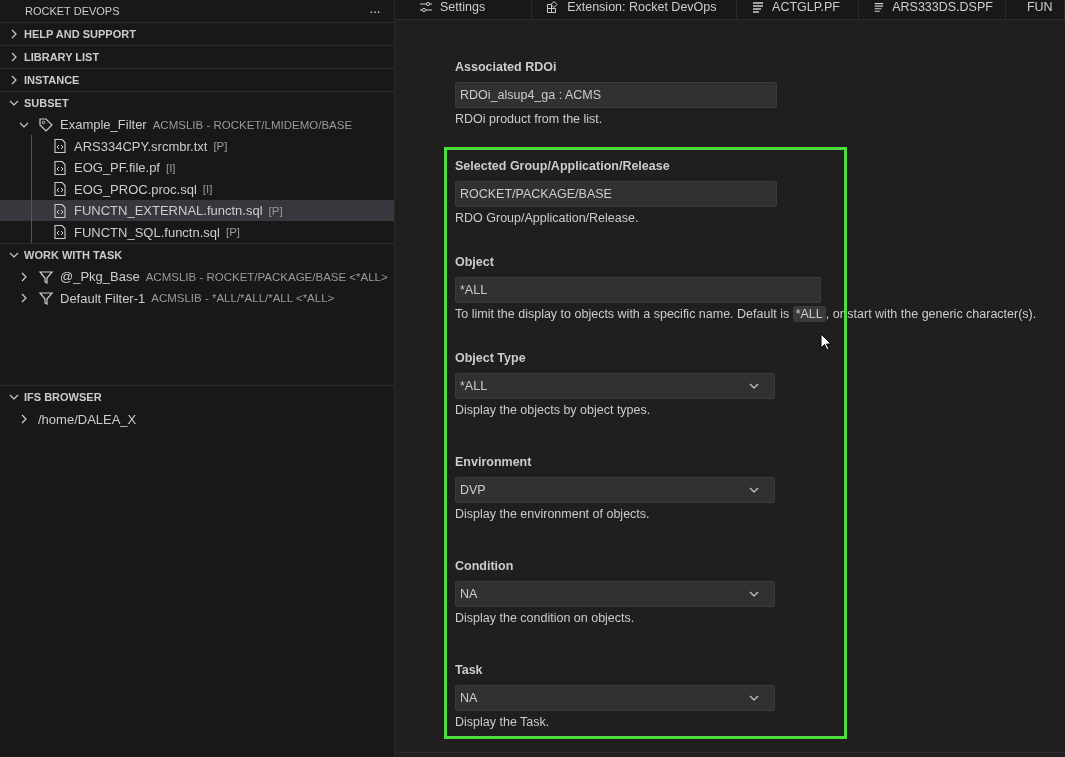 This screenshot has width=1065, height=757. Describe the element at coordinates (552, 514) in the screenshot. I see `field-description: Display the environment of objects.` at that location.